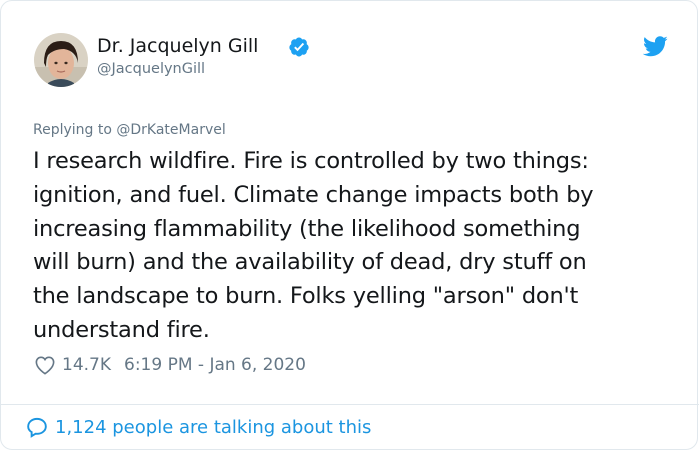 This screenshot has height=452, width=700. I want to click on author-name: Dr. Jacquelyn Gill, so click(177, 46).